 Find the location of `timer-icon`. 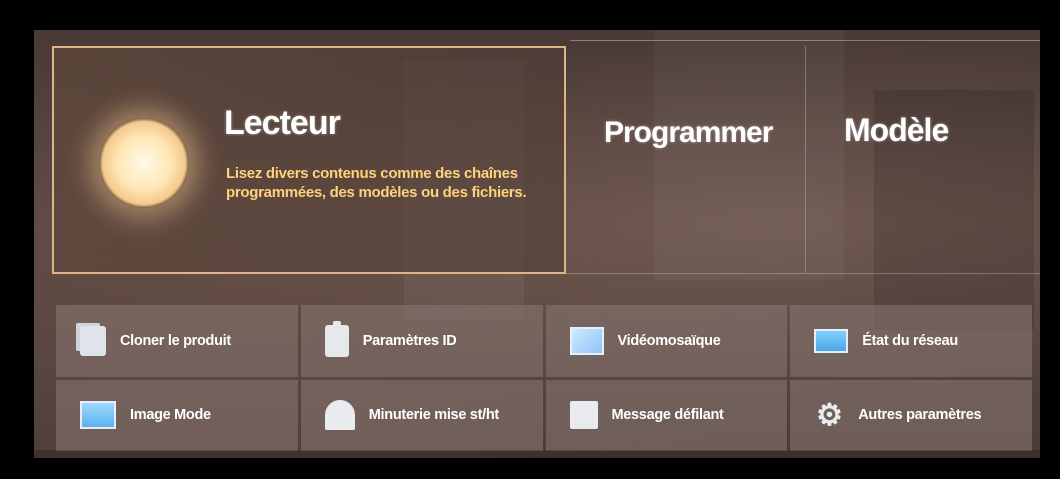

timer-icon is located at coordinates (339, 415).